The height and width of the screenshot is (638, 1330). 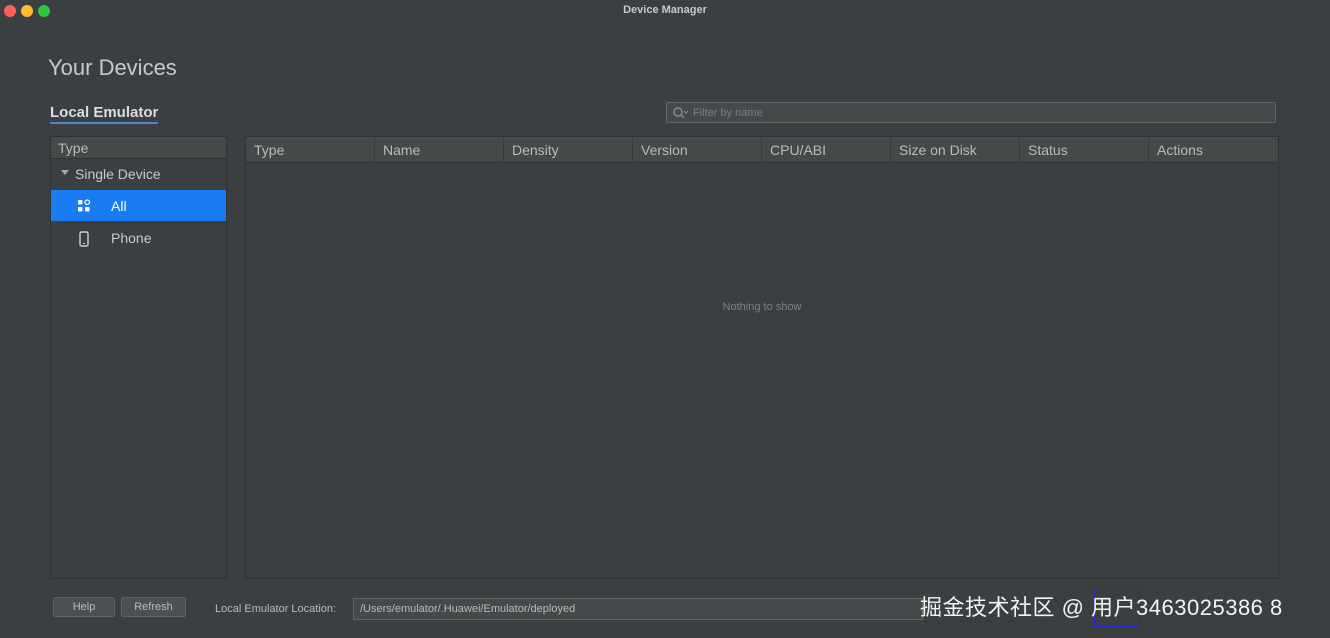 What do you see at coordinates (84, 239) in the screenshot?
I see `phone-icon` at bounding box center [84, 239].